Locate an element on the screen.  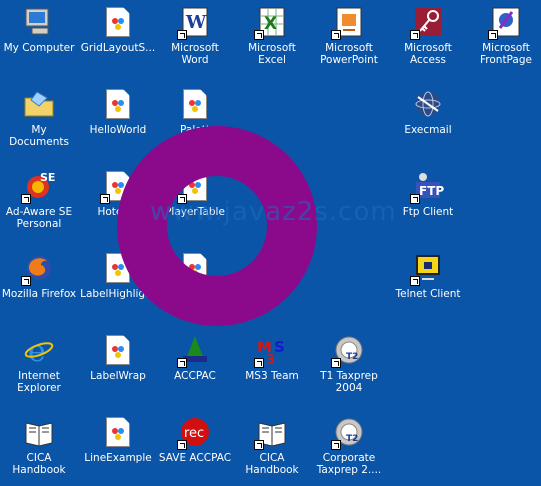
desktop-icon: My Computer is located at coordinates (39, 39).